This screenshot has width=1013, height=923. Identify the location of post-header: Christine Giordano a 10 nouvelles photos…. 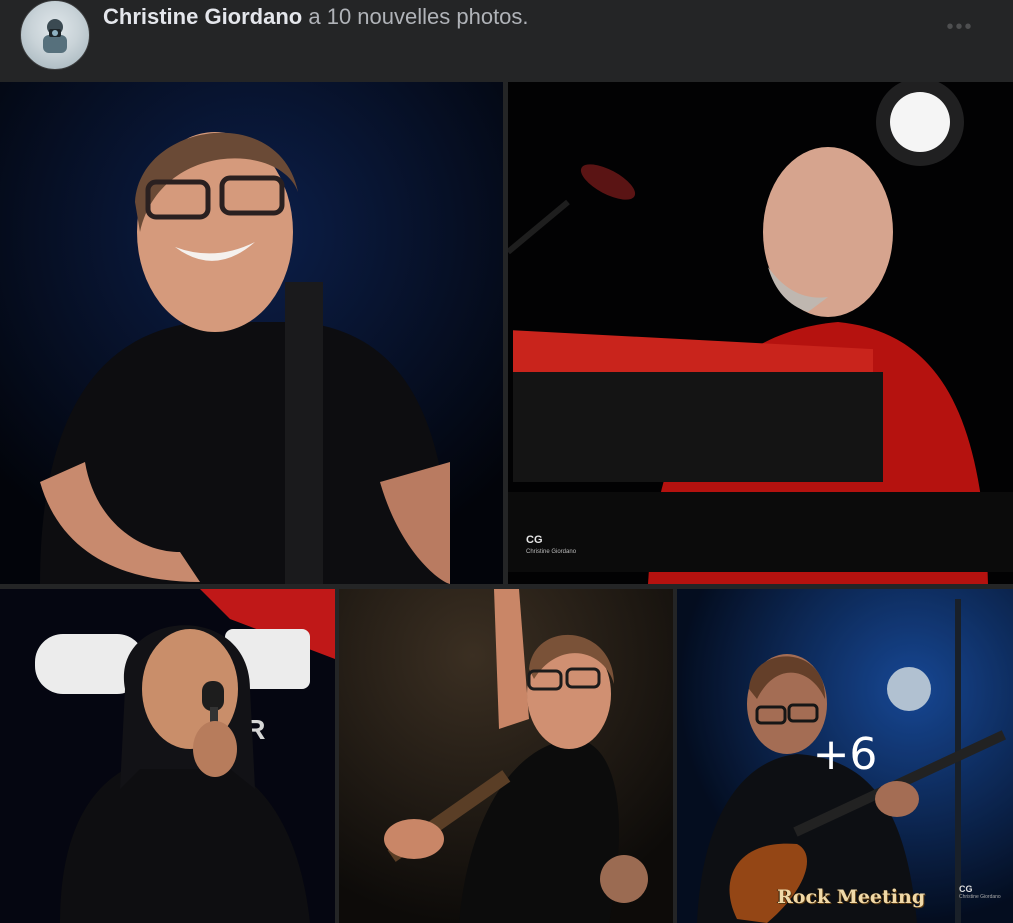
(506, 40).